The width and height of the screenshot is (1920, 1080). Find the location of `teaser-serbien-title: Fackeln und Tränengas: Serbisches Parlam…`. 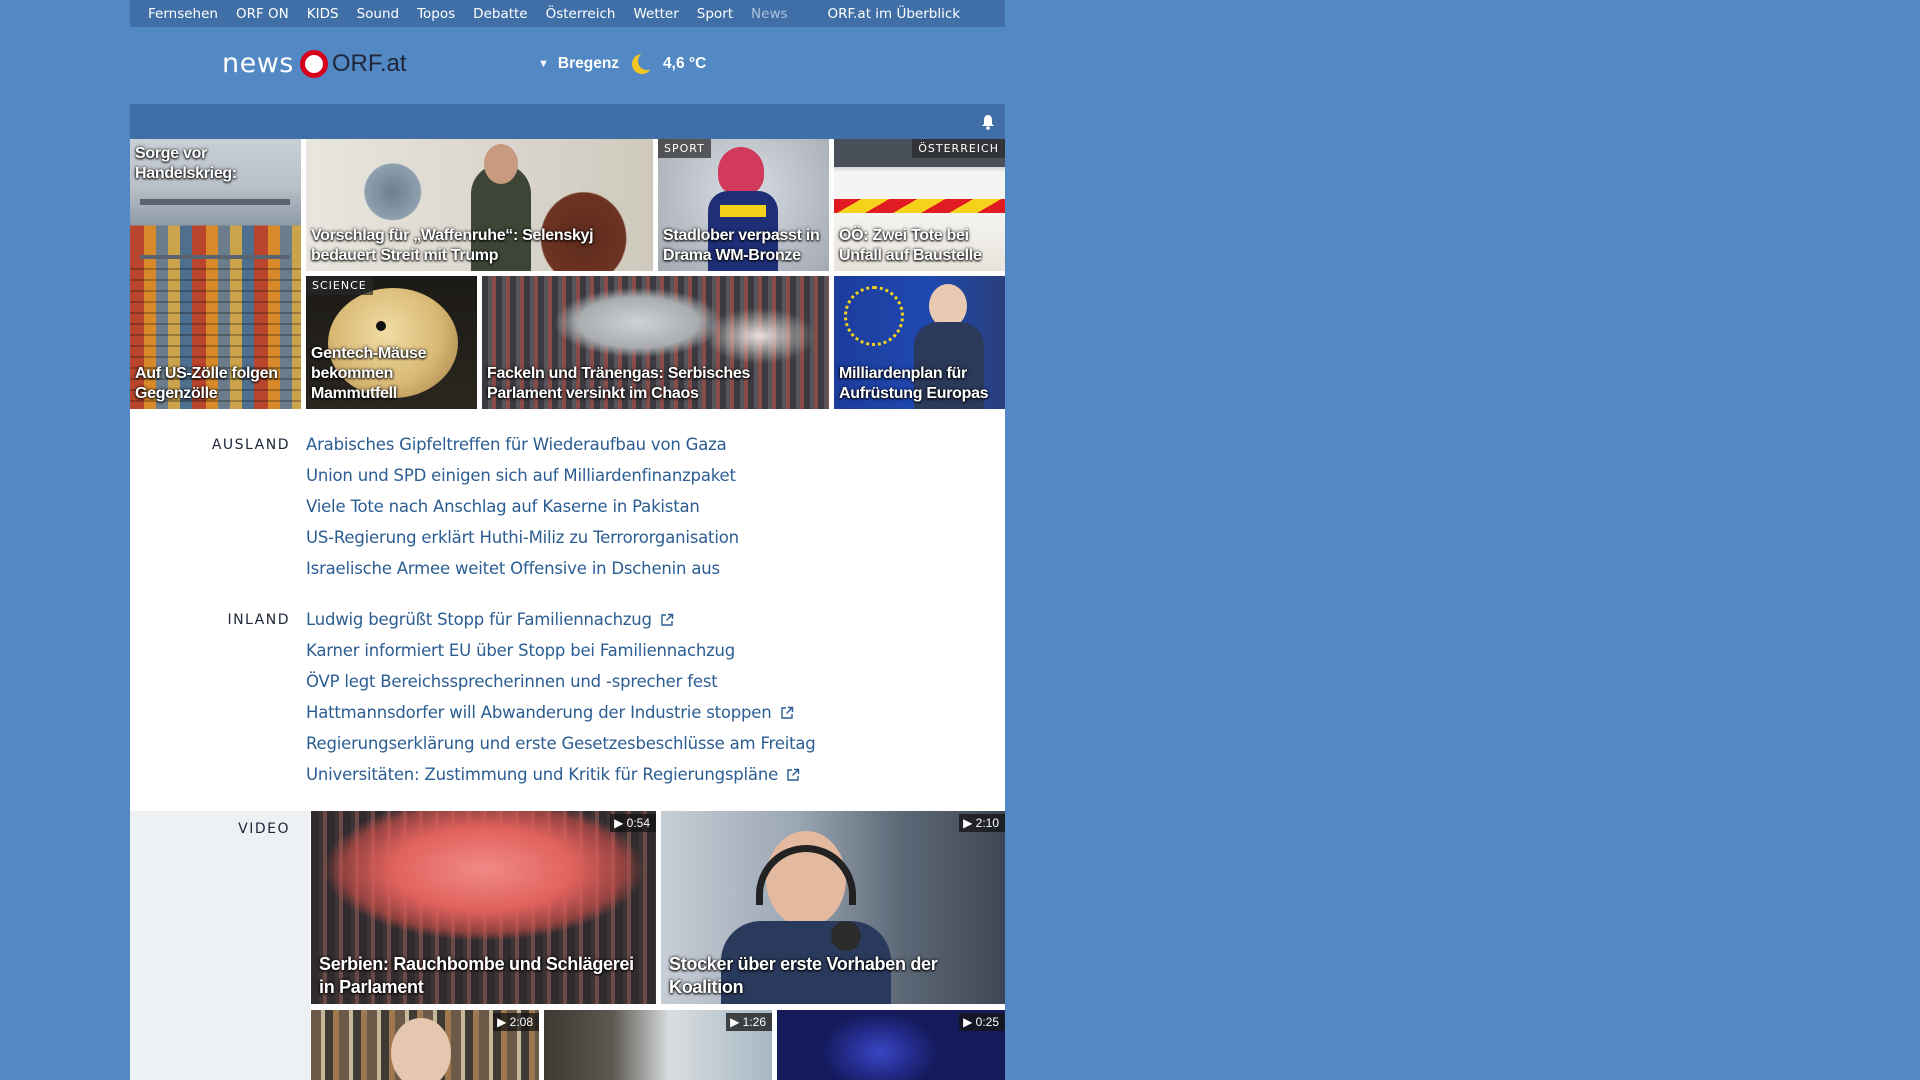

teaser-serbien-title: Fackeln und Tränengas: Serbisches Parlam… is located at coordinates (619, 383).